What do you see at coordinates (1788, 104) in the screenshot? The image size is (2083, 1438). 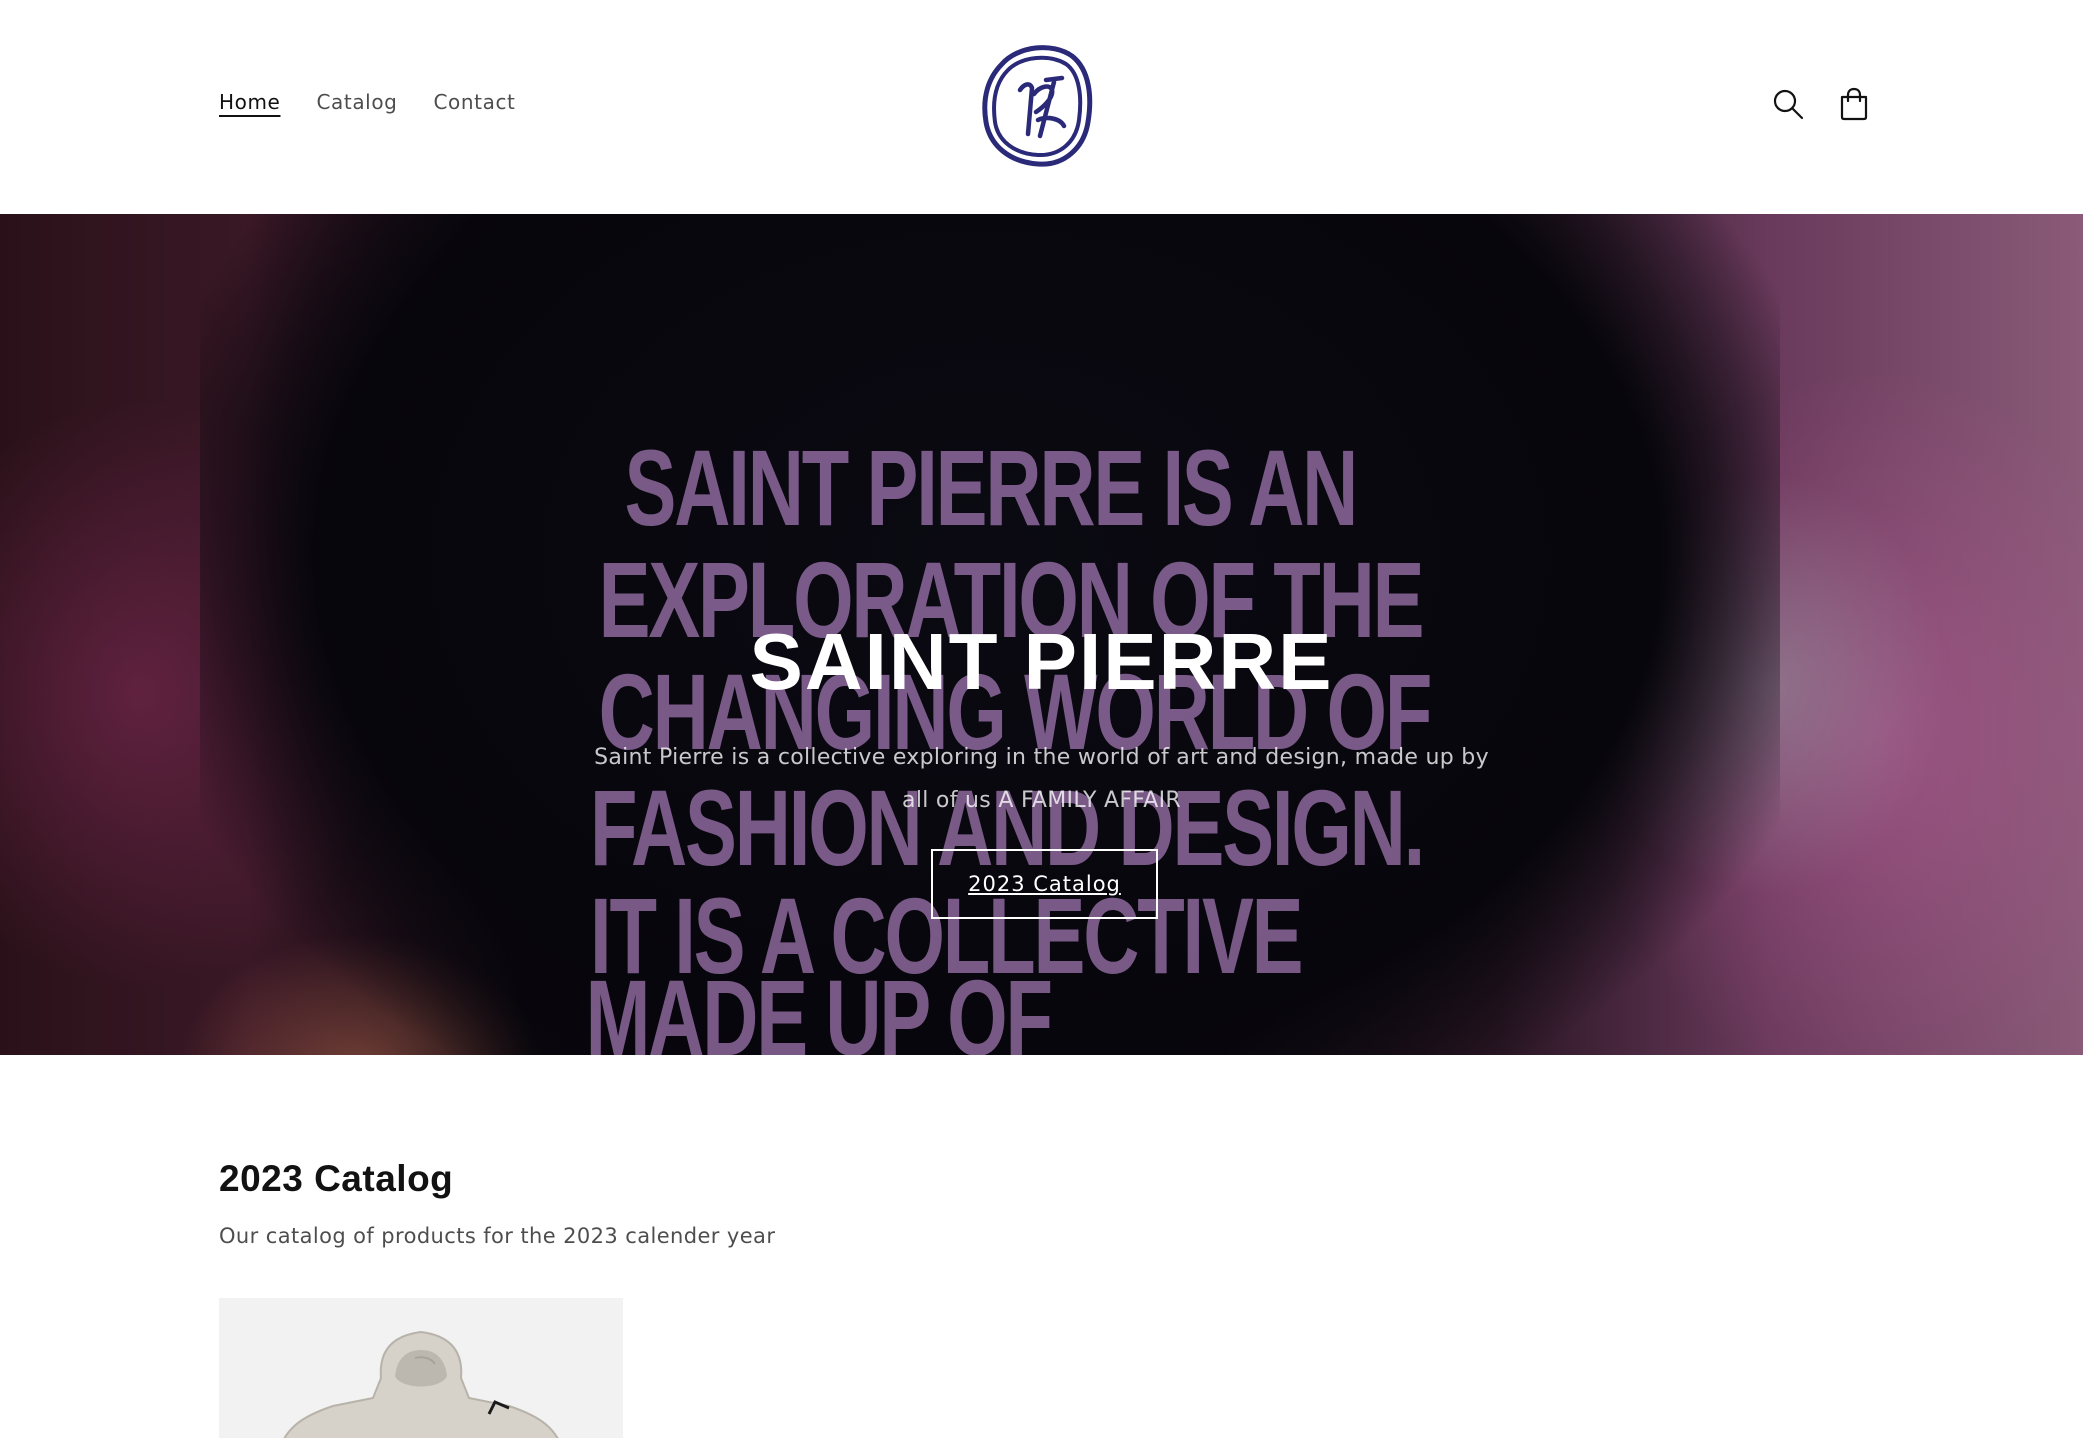 I see `search-icon` at bounding box center [1788, 104].